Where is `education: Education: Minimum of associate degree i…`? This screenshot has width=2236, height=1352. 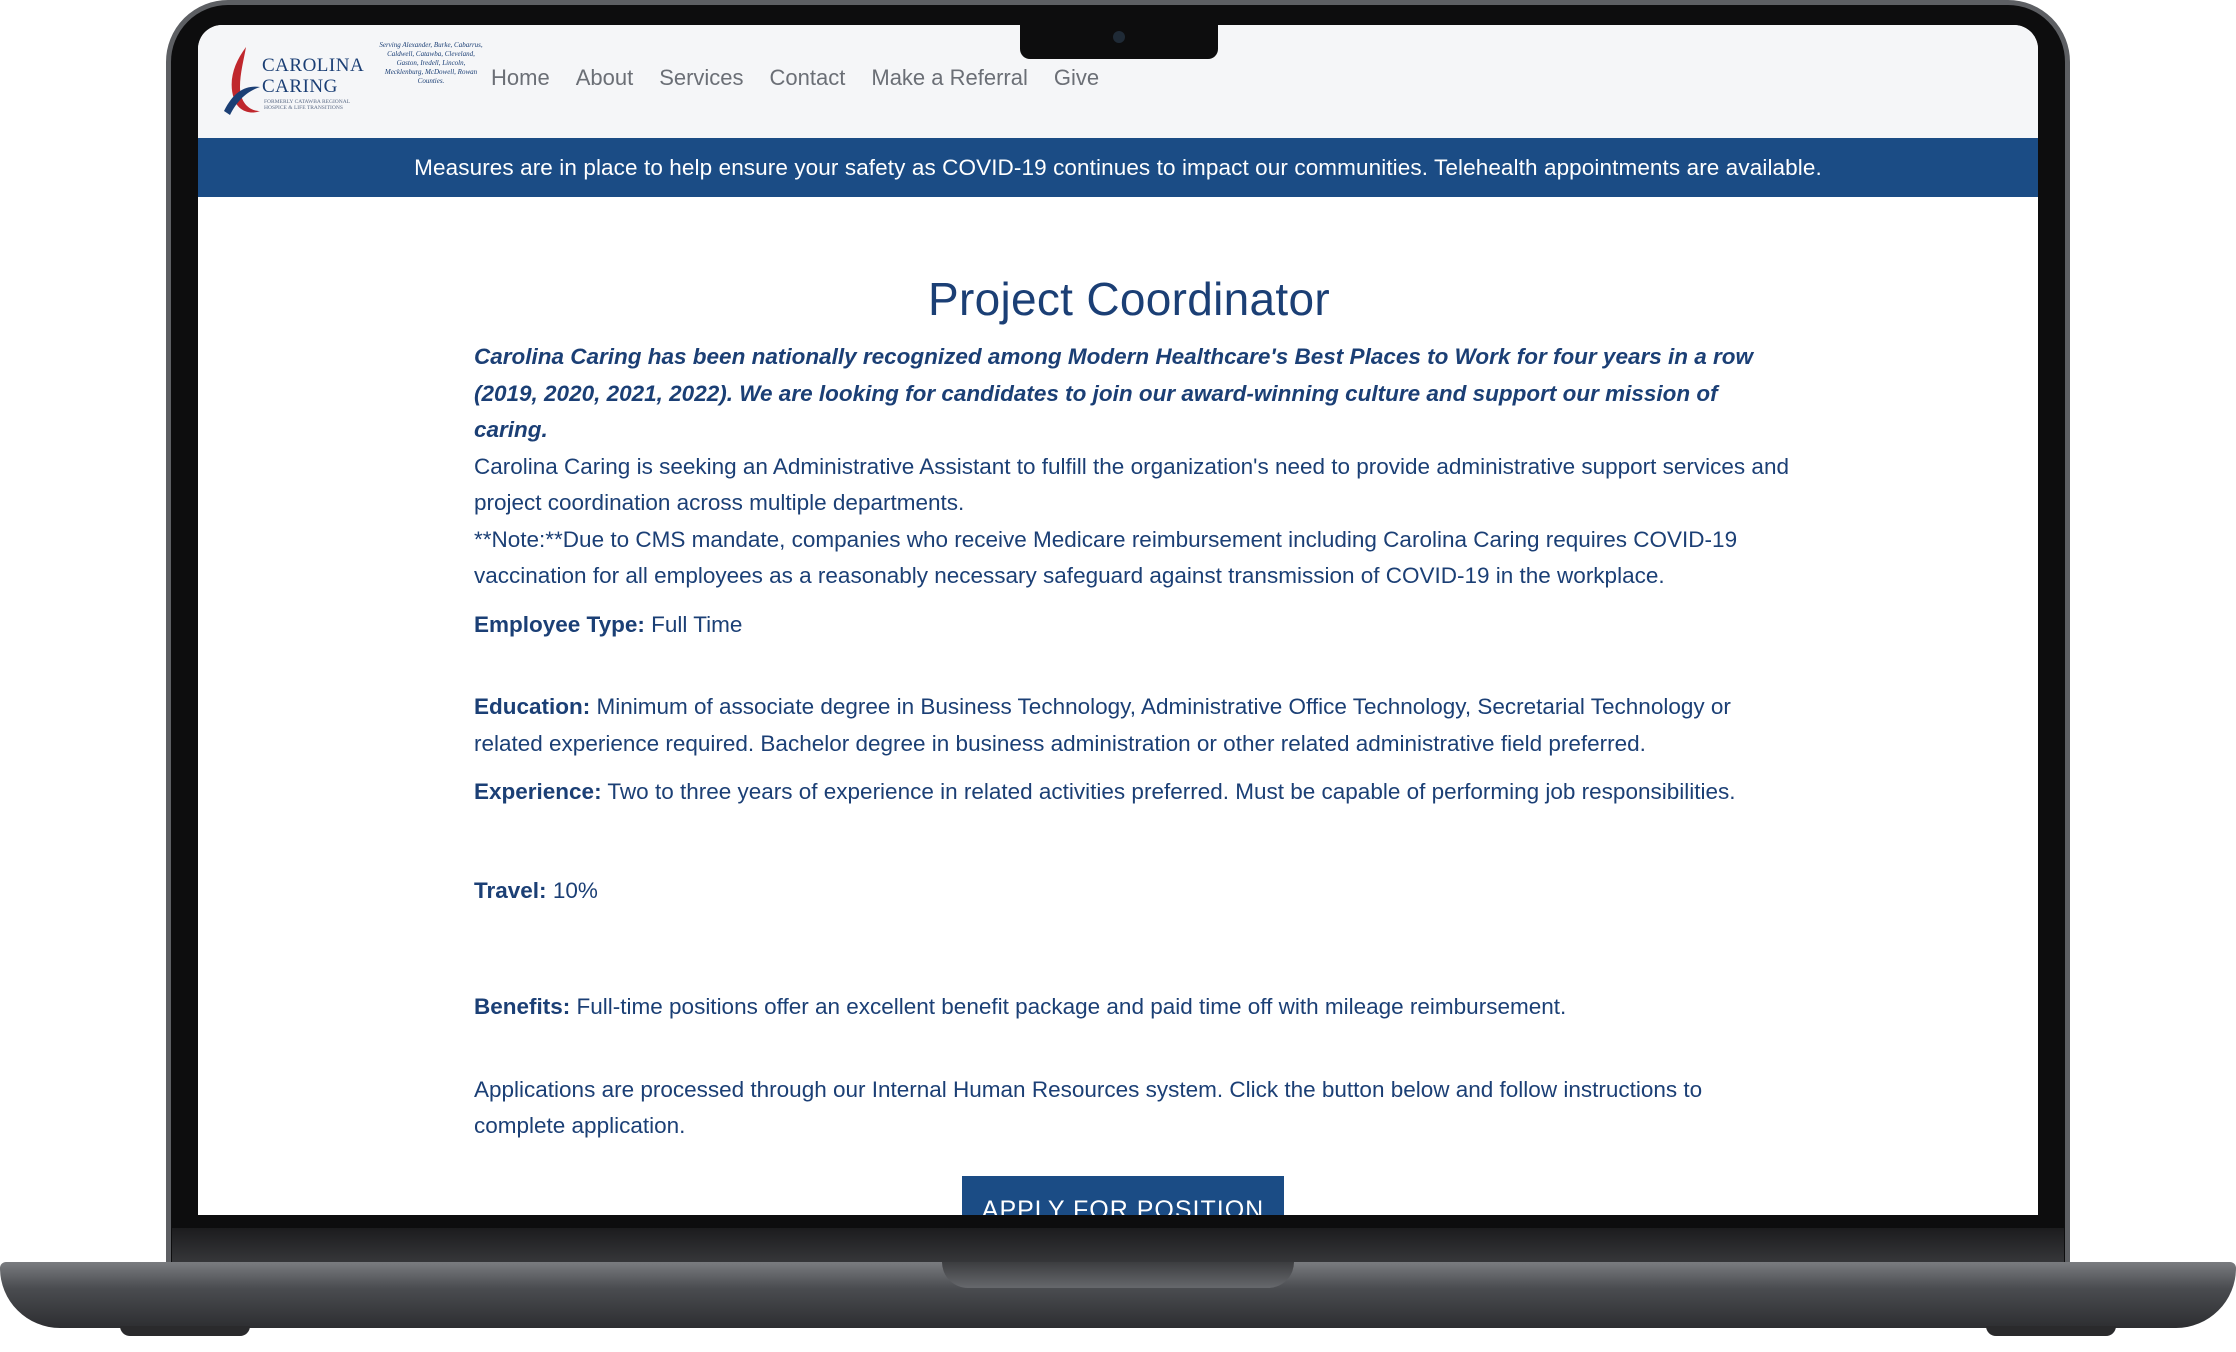 education: Education: Minimum of associate degree i… is located at coordinates (1134, 725).